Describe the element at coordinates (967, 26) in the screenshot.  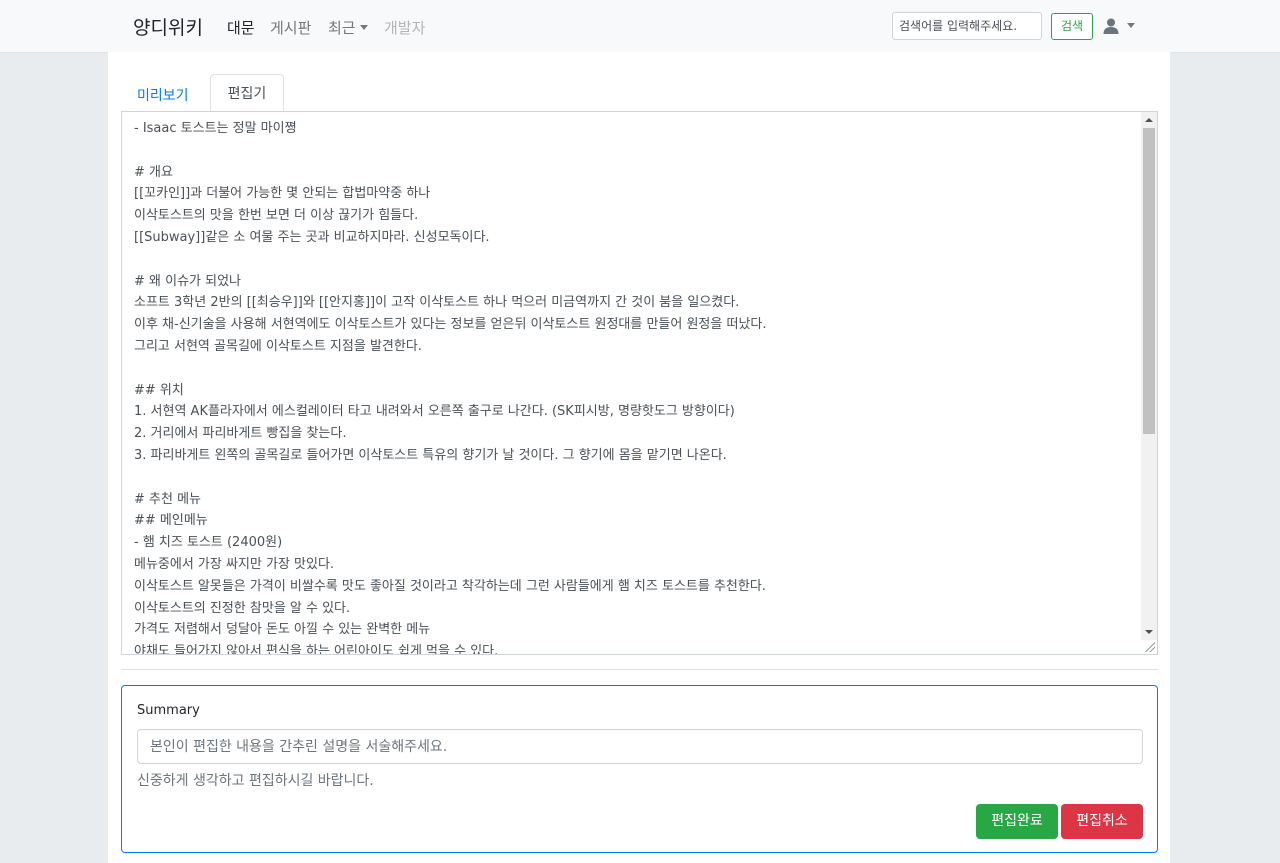
I see `search-input` at that location.